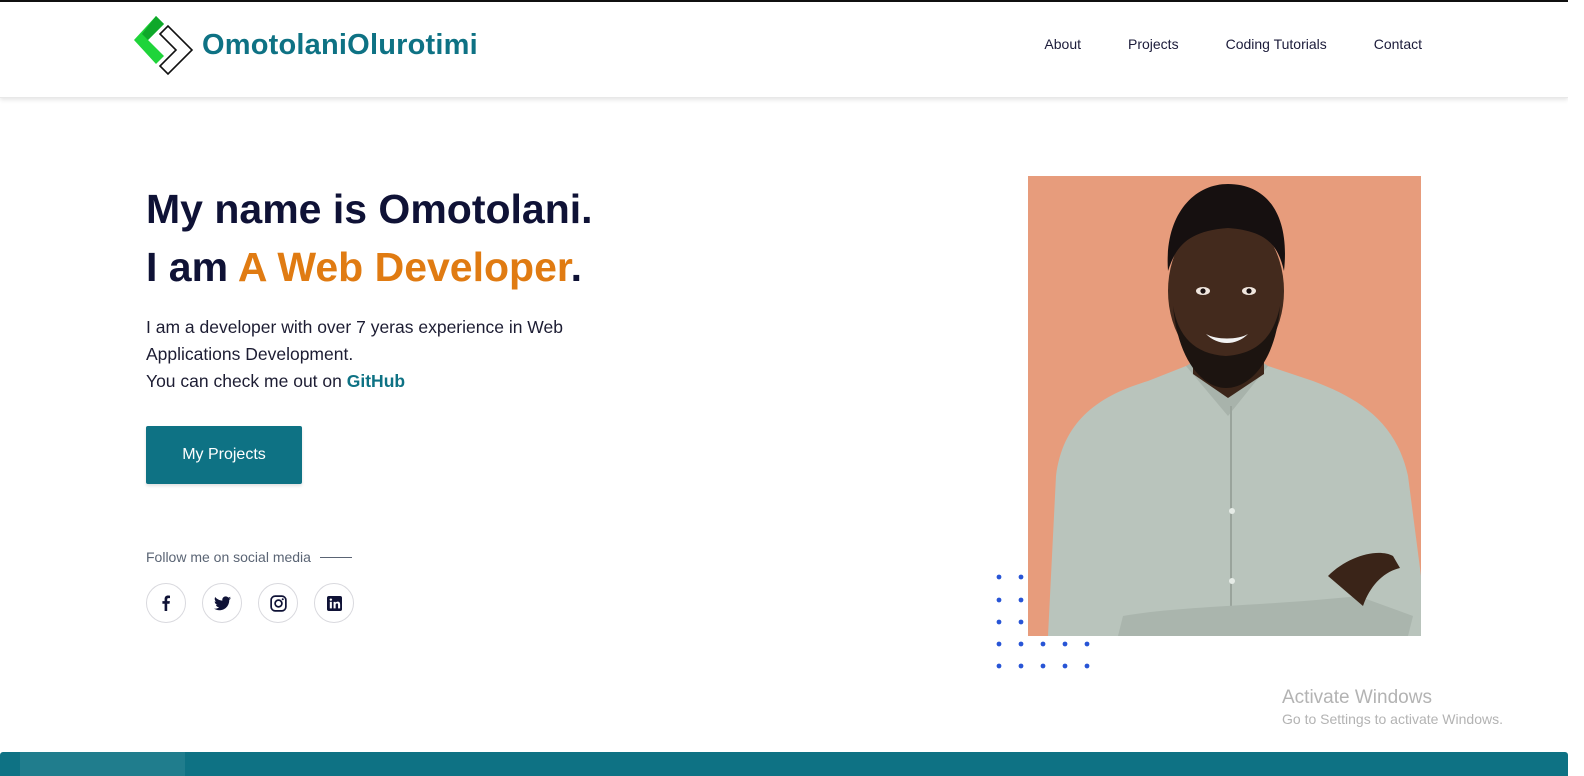 The image size is (1584, 776). What do you see at coordinates (1062, 44) in the screenshot?
I see `nav-about: About` at bounding box center [1062, 44].